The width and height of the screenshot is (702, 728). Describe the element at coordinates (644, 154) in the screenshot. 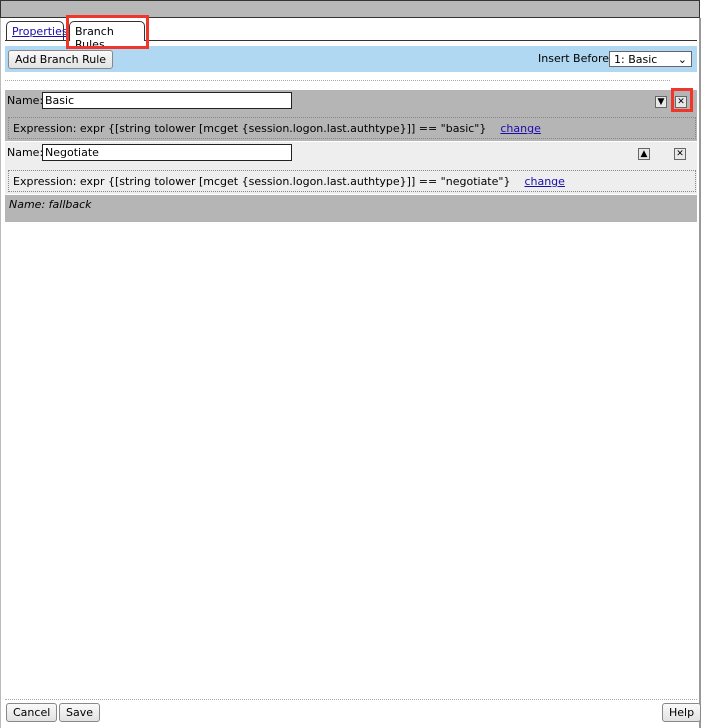

I see `arrow-up-icon: ▲` at that location.